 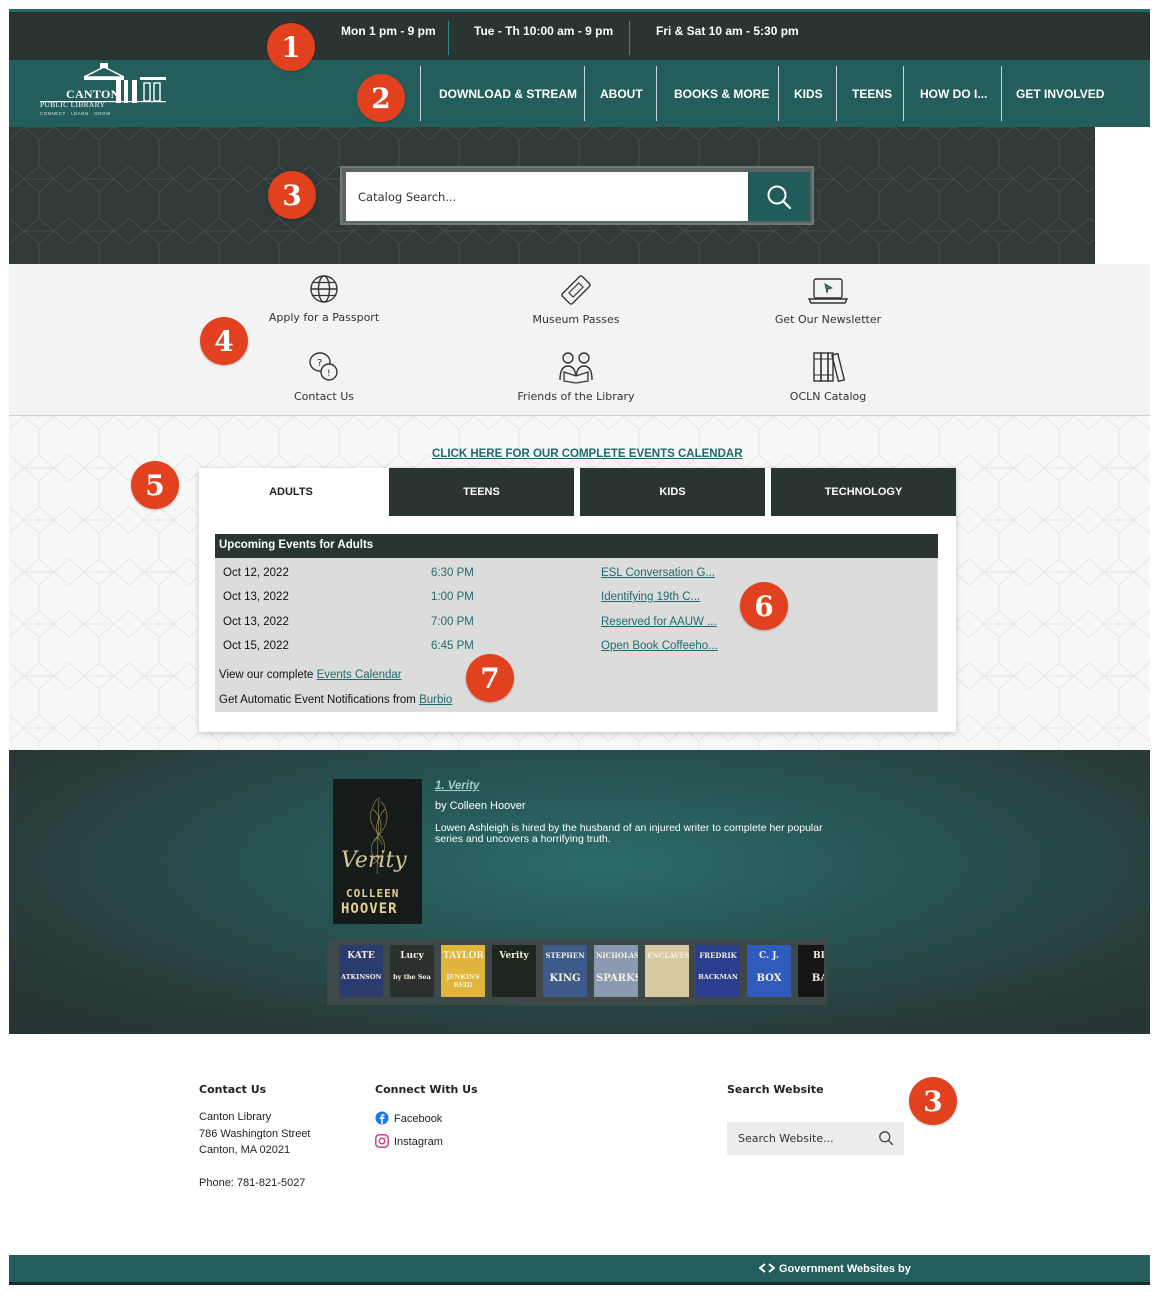 I want to click on carousel-cover-text: ATKINSON, so click(x=361, y=977).